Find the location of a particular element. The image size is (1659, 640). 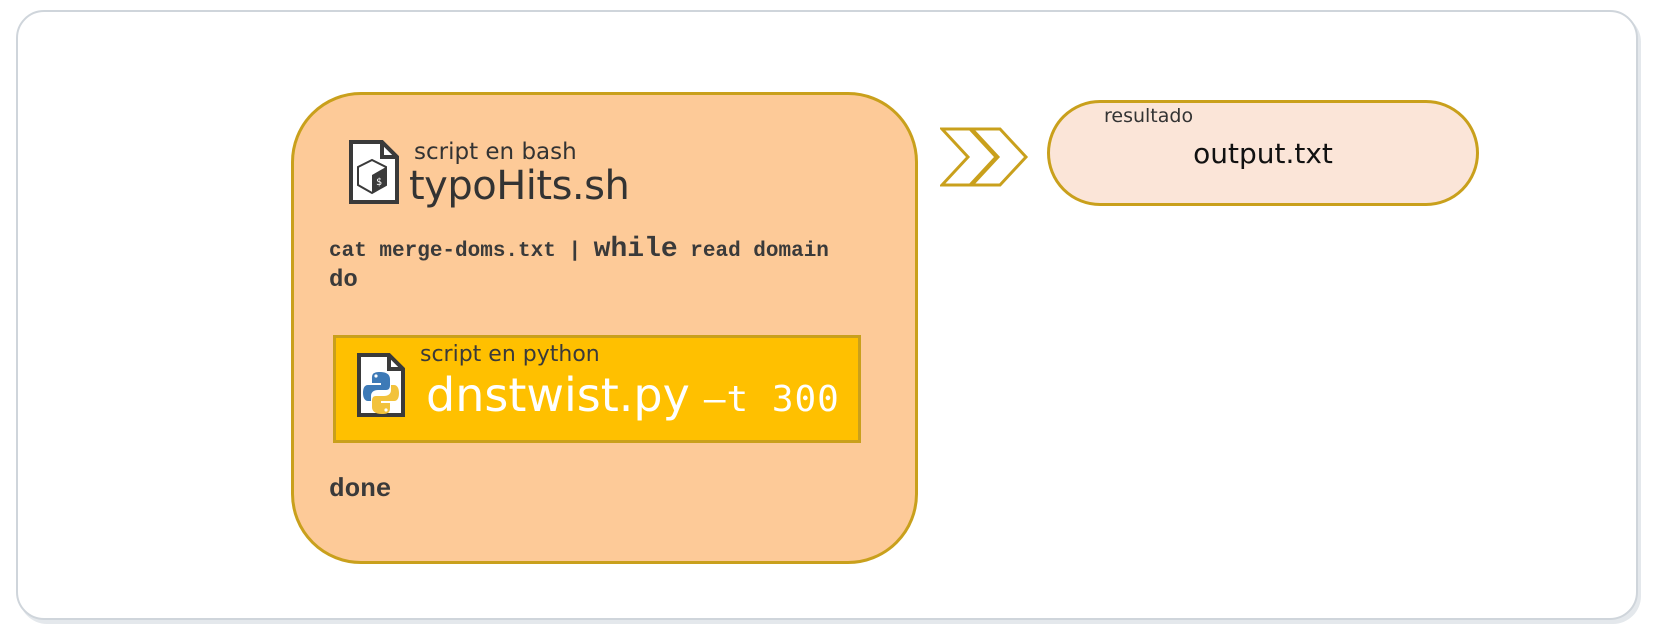

double-chevron-right-icon is located at coordinates (984, 157).